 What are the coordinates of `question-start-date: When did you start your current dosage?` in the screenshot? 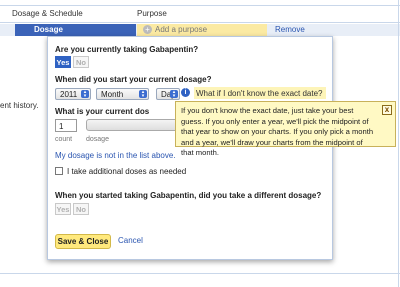 It's located at (133, 79).